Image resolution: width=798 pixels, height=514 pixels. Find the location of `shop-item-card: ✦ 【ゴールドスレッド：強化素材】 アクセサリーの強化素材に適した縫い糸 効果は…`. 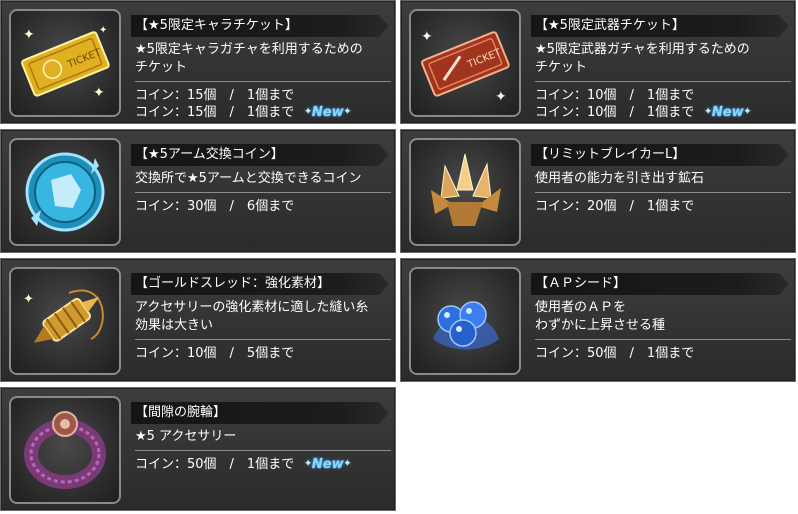

shop-item-card: ✦ 【ゴールドスレッド：強化素材】 アクセサリーの強化素材に適した縫い糸 効果は… is located at coordinates (198, 320).